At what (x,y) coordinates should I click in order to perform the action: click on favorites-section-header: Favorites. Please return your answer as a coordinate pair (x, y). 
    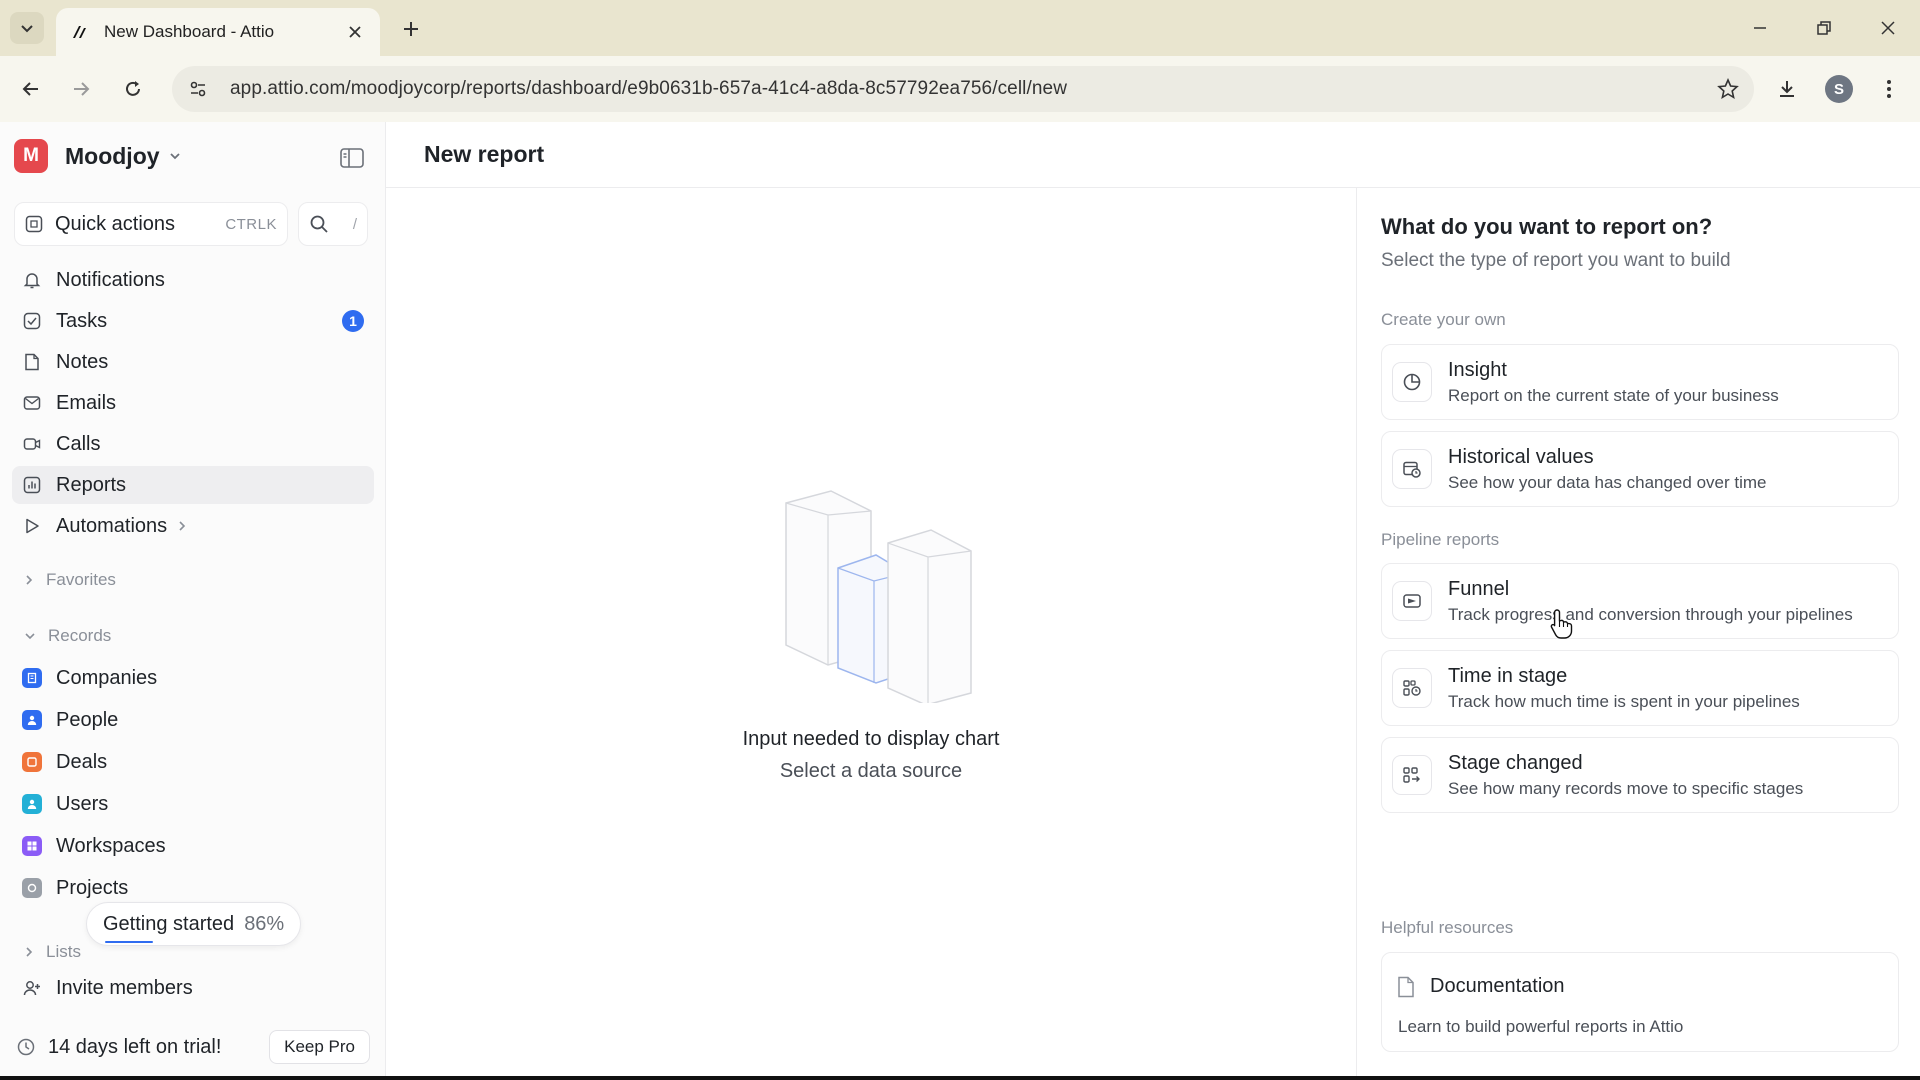
    Looking at the image, I should click on (70, 580).